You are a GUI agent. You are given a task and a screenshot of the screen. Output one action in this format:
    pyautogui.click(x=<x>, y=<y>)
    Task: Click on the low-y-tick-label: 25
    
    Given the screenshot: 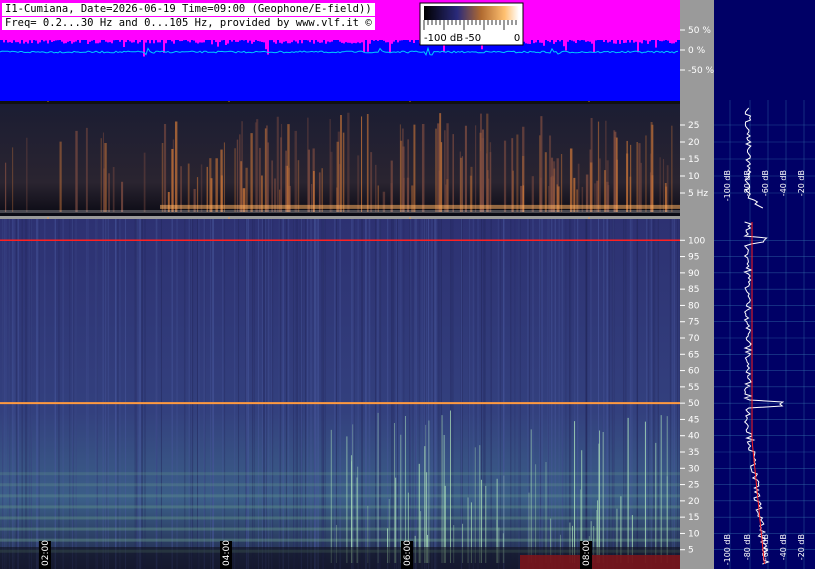 What is the action you would take?
    pyautogui.click(x=693, y=126)
    